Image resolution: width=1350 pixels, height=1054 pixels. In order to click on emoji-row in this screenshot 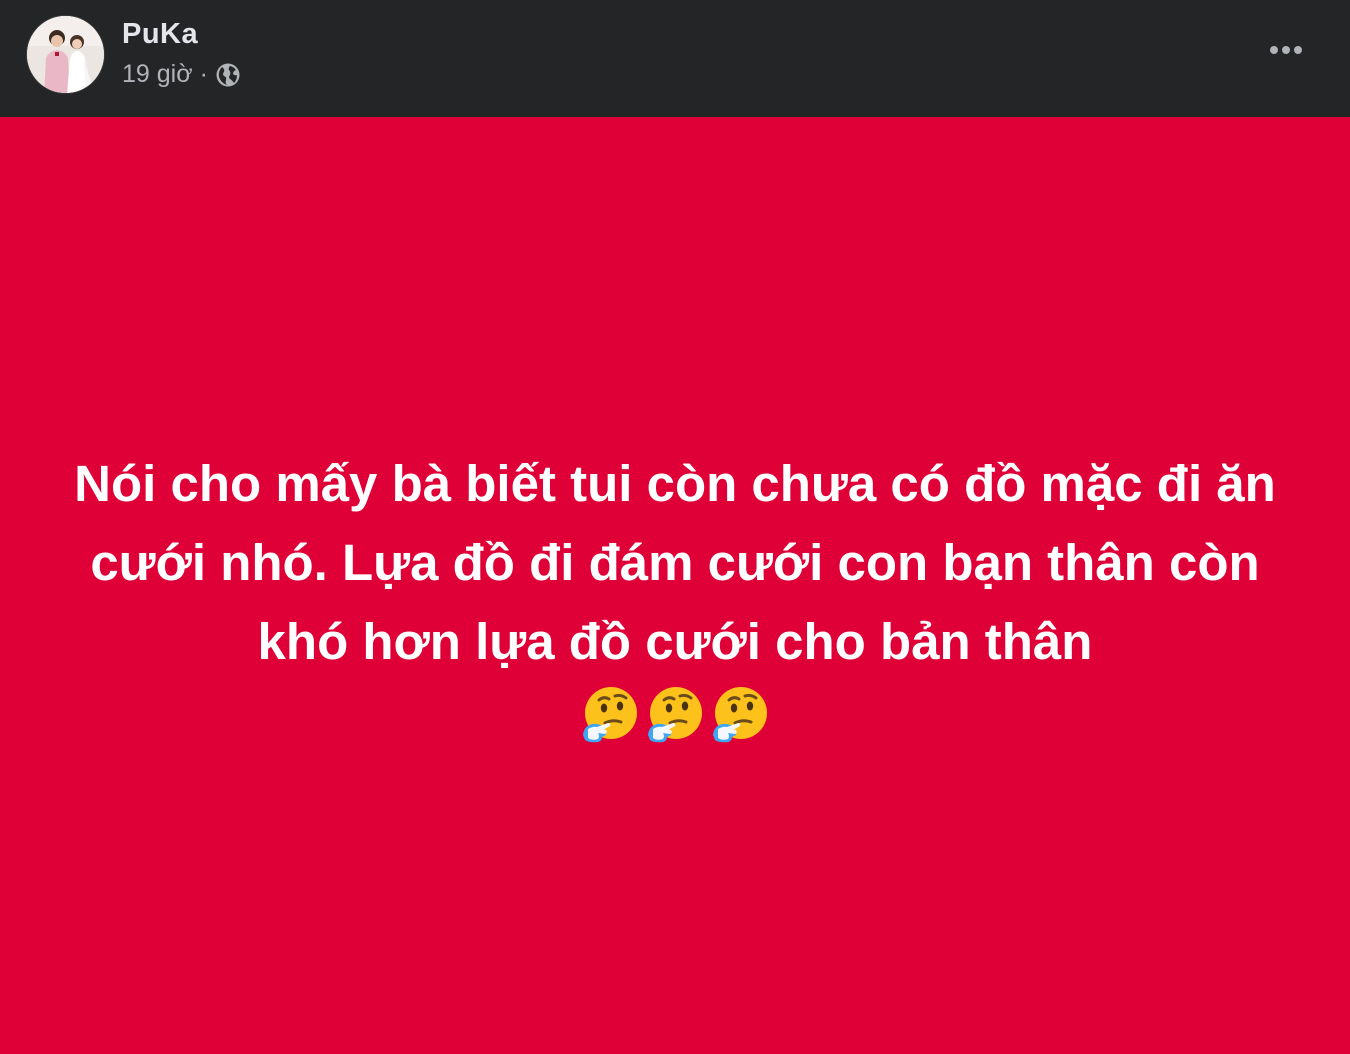, I will do `click(675, 715)`.